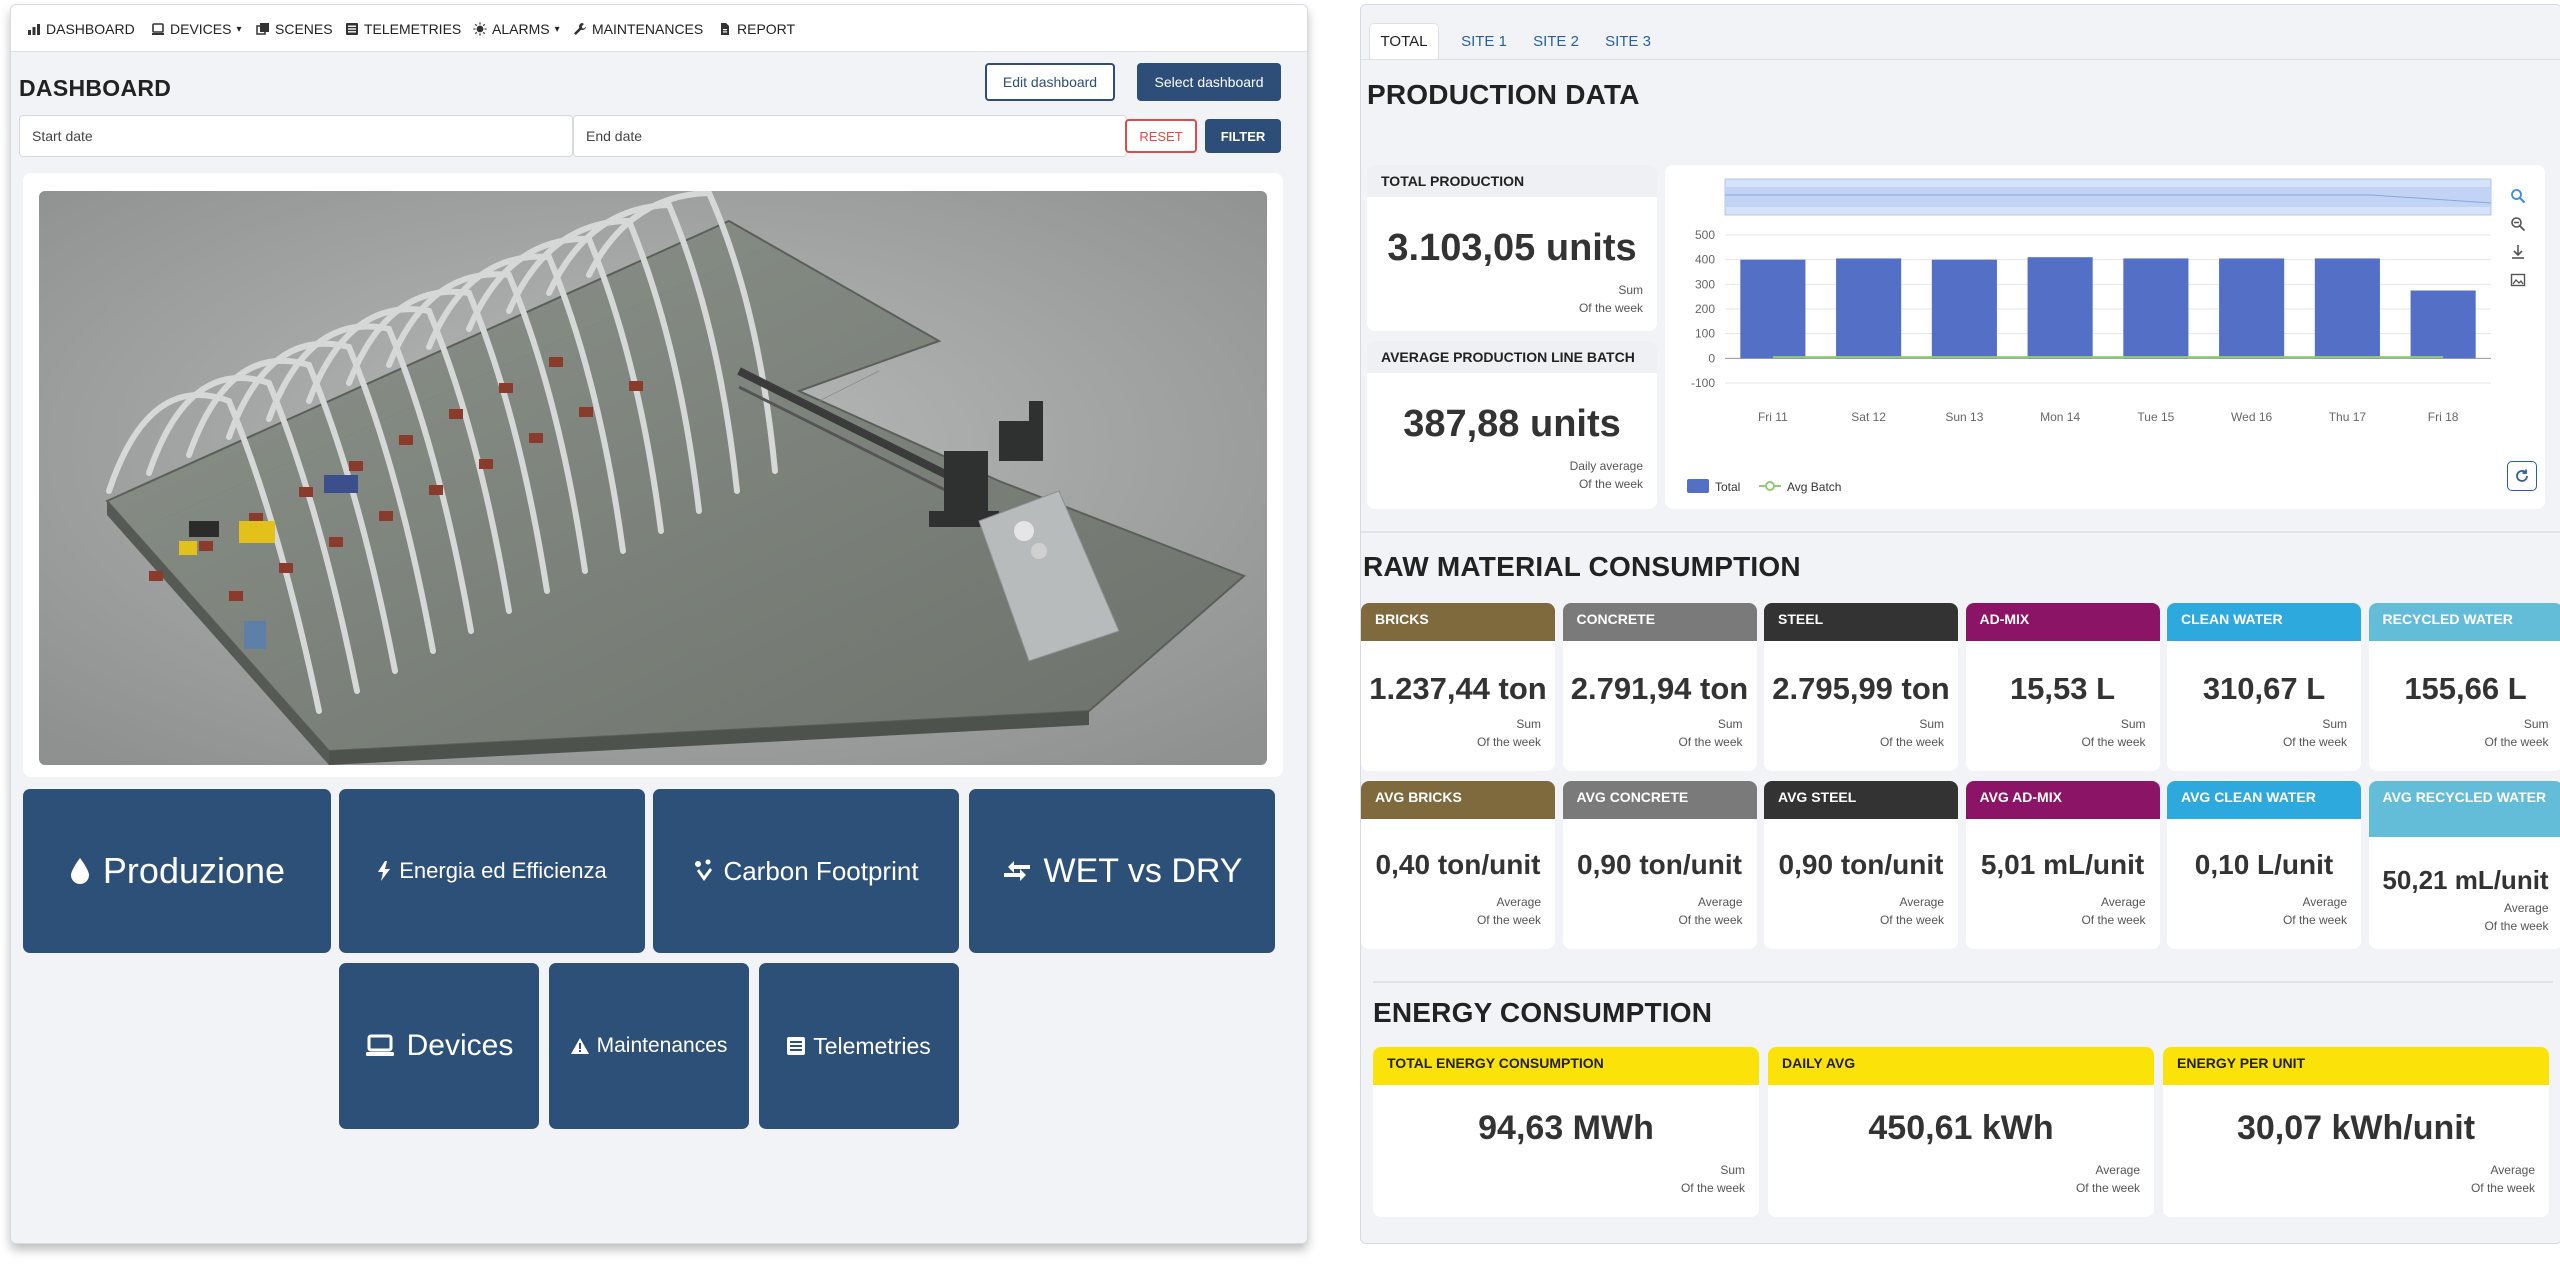 This screenshot has width=2560, height=1268. I want to click on alarm-icon, so click(480, 29).